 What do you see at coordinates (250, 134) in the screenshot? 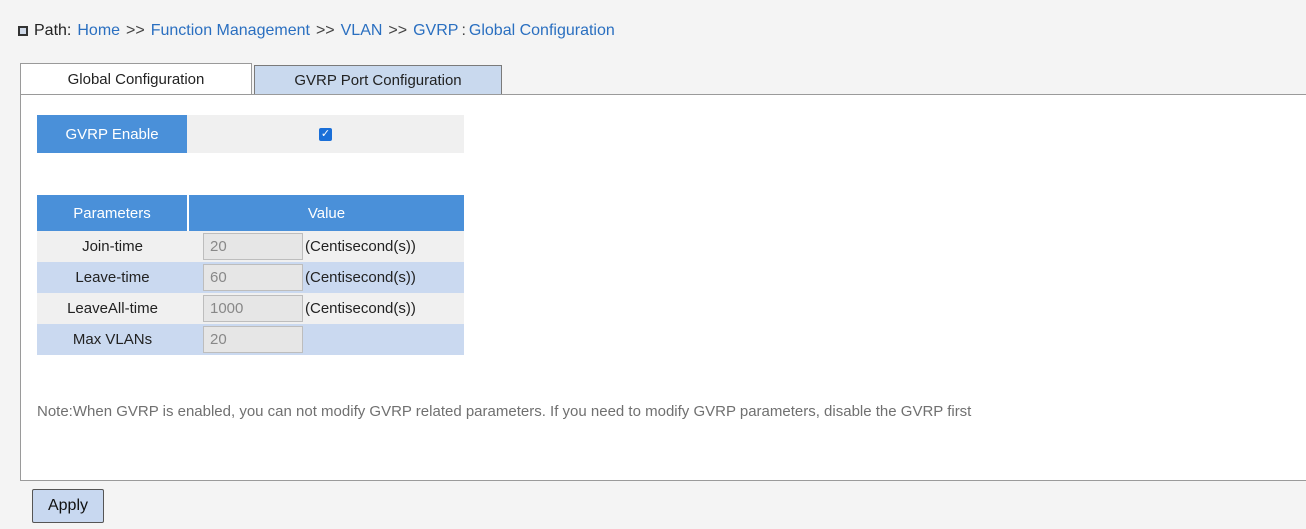
I see `gvrp-enable-row: GVRP Enable ✓` at bounding box center [250, 134].